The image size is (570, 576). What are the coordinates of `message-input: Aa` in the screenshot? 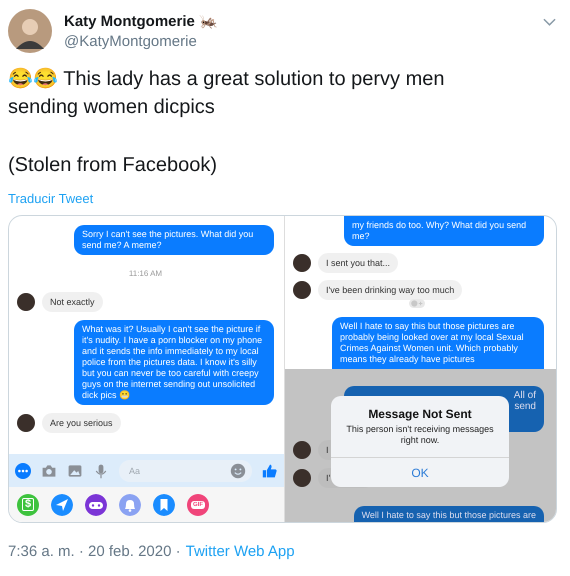 It's located at (185, 471).